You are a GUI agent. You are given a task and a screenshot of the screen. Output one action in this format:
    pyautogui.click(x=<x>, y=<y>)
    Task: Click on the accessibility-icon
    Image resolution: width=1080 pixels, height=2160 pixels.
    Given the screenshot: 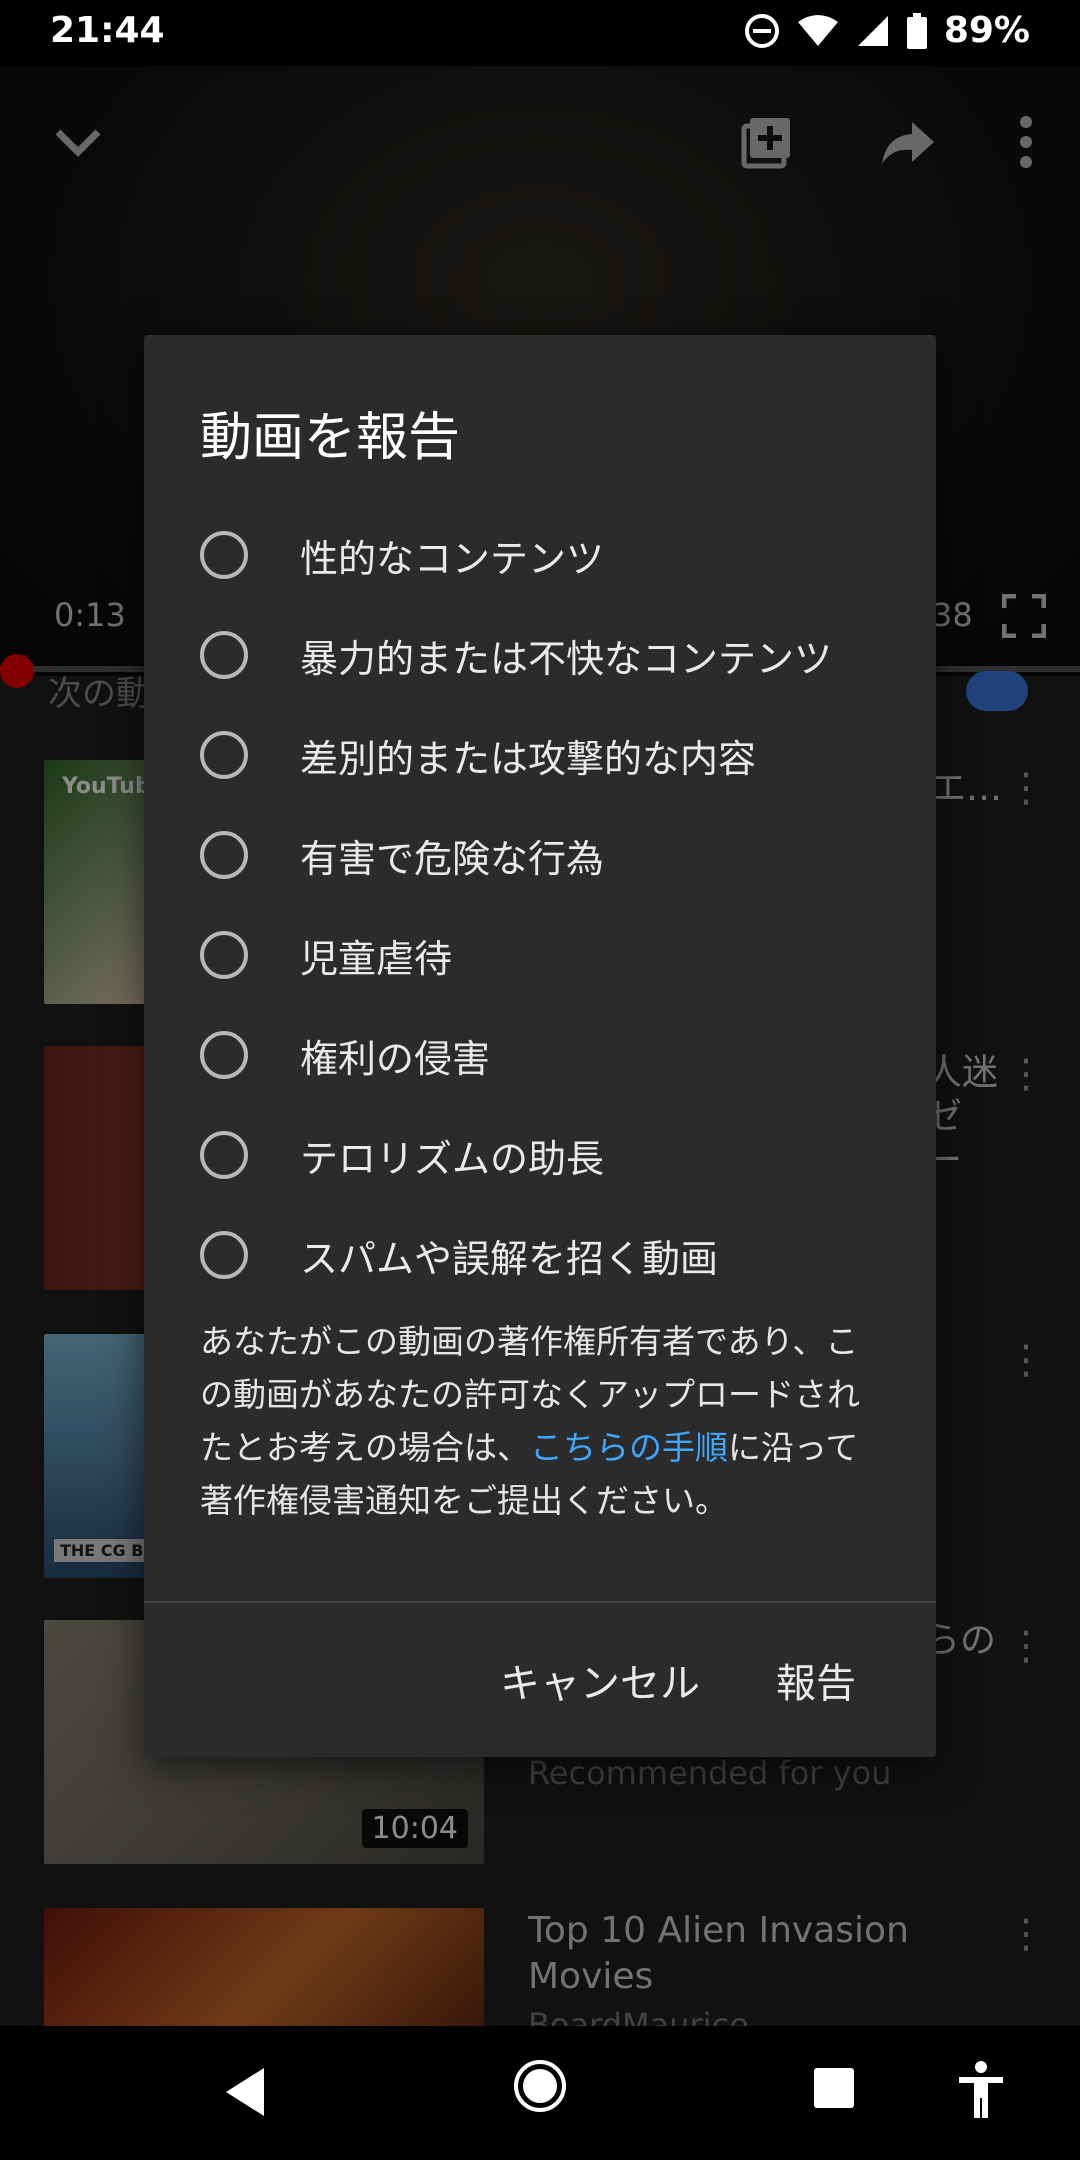 What is the action you would take?
    pyautogui.click(x=981, y=2090)
    